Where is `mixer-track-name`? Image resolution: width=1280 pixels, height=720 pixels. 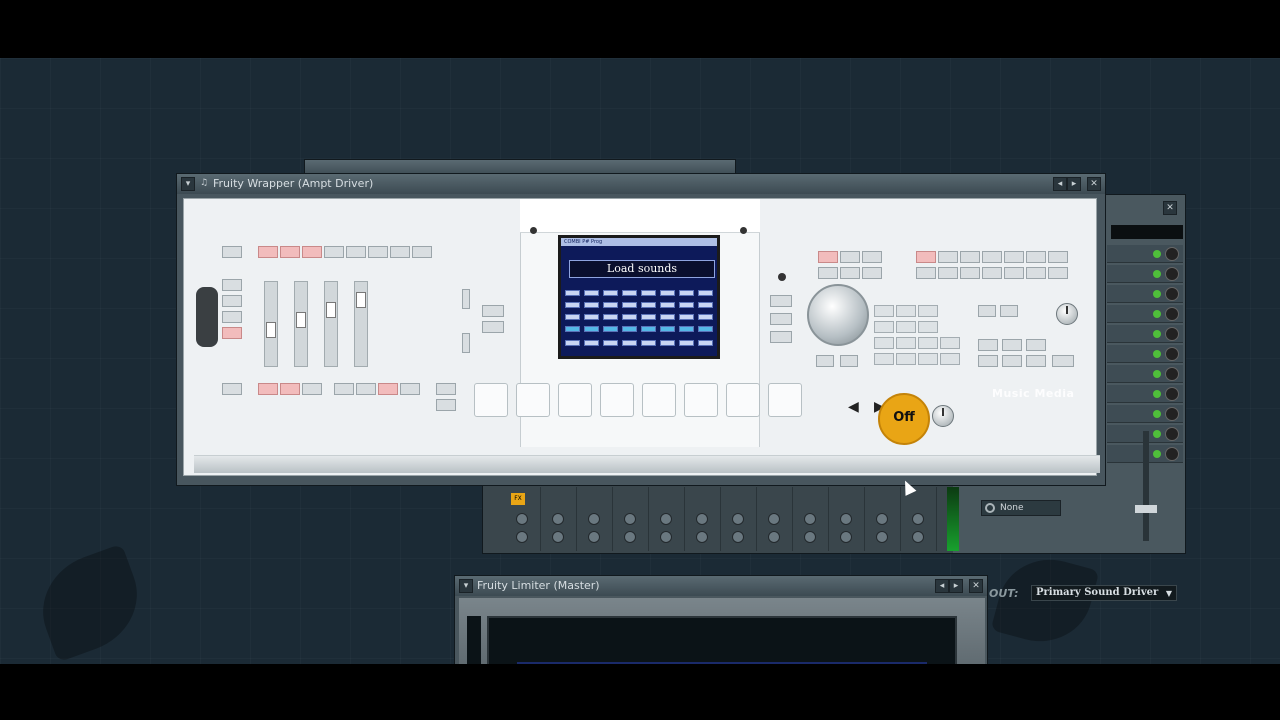
mixer-track-name is located at coordinates (1147, 232).